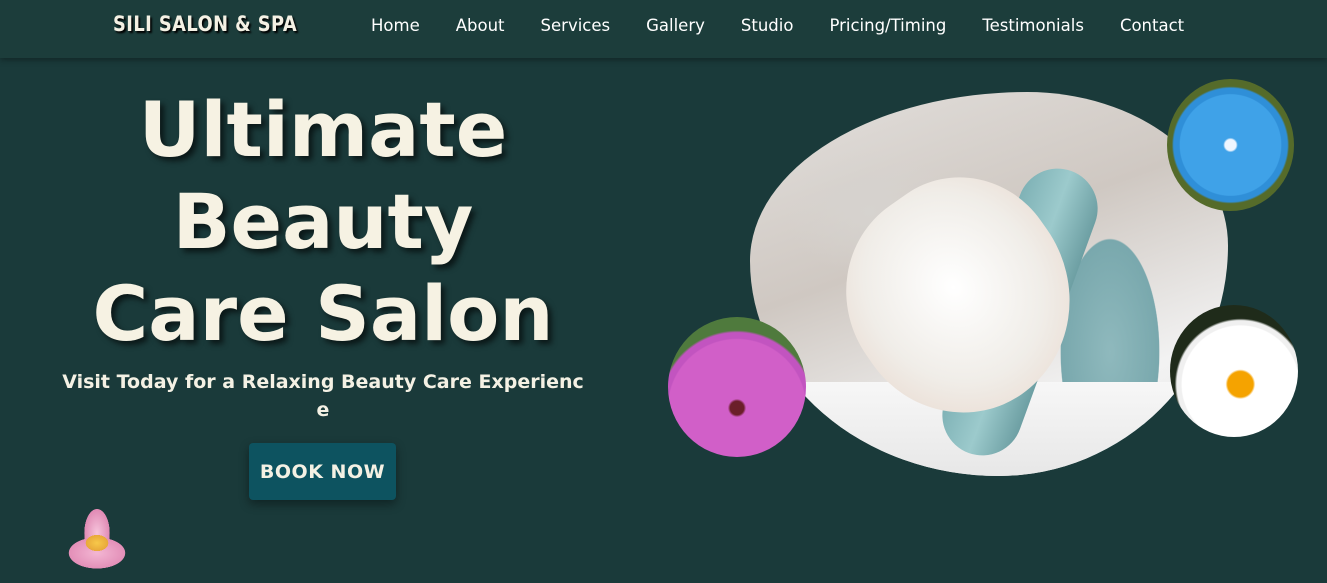 This screenshot has height=583, width=1327. What do you see at coordinates (675, 25) in the screenshot?
I see `nav-gallery: Gallery` at bounding box center [675, 25].